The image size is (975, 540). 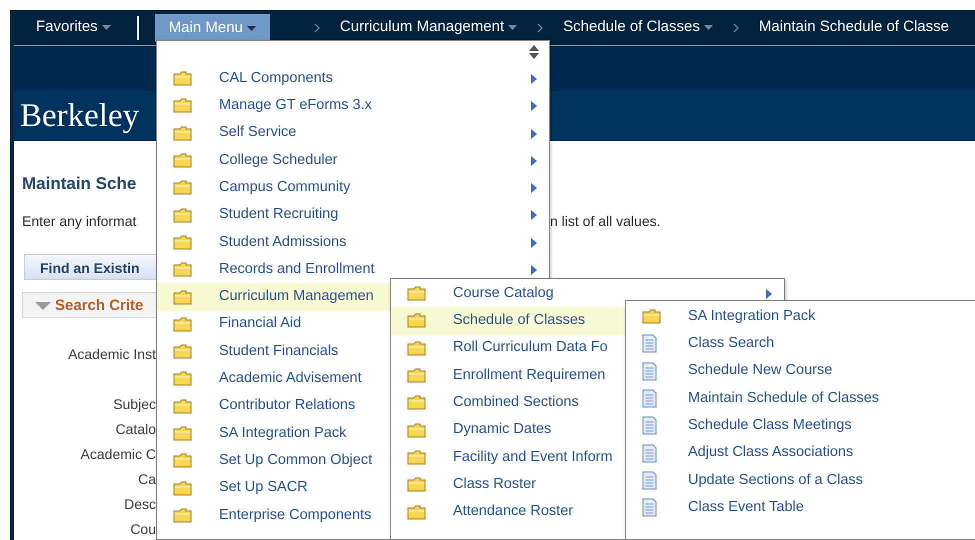 I want to click on university-logo: Berkeley, so click(x=80, y=116).